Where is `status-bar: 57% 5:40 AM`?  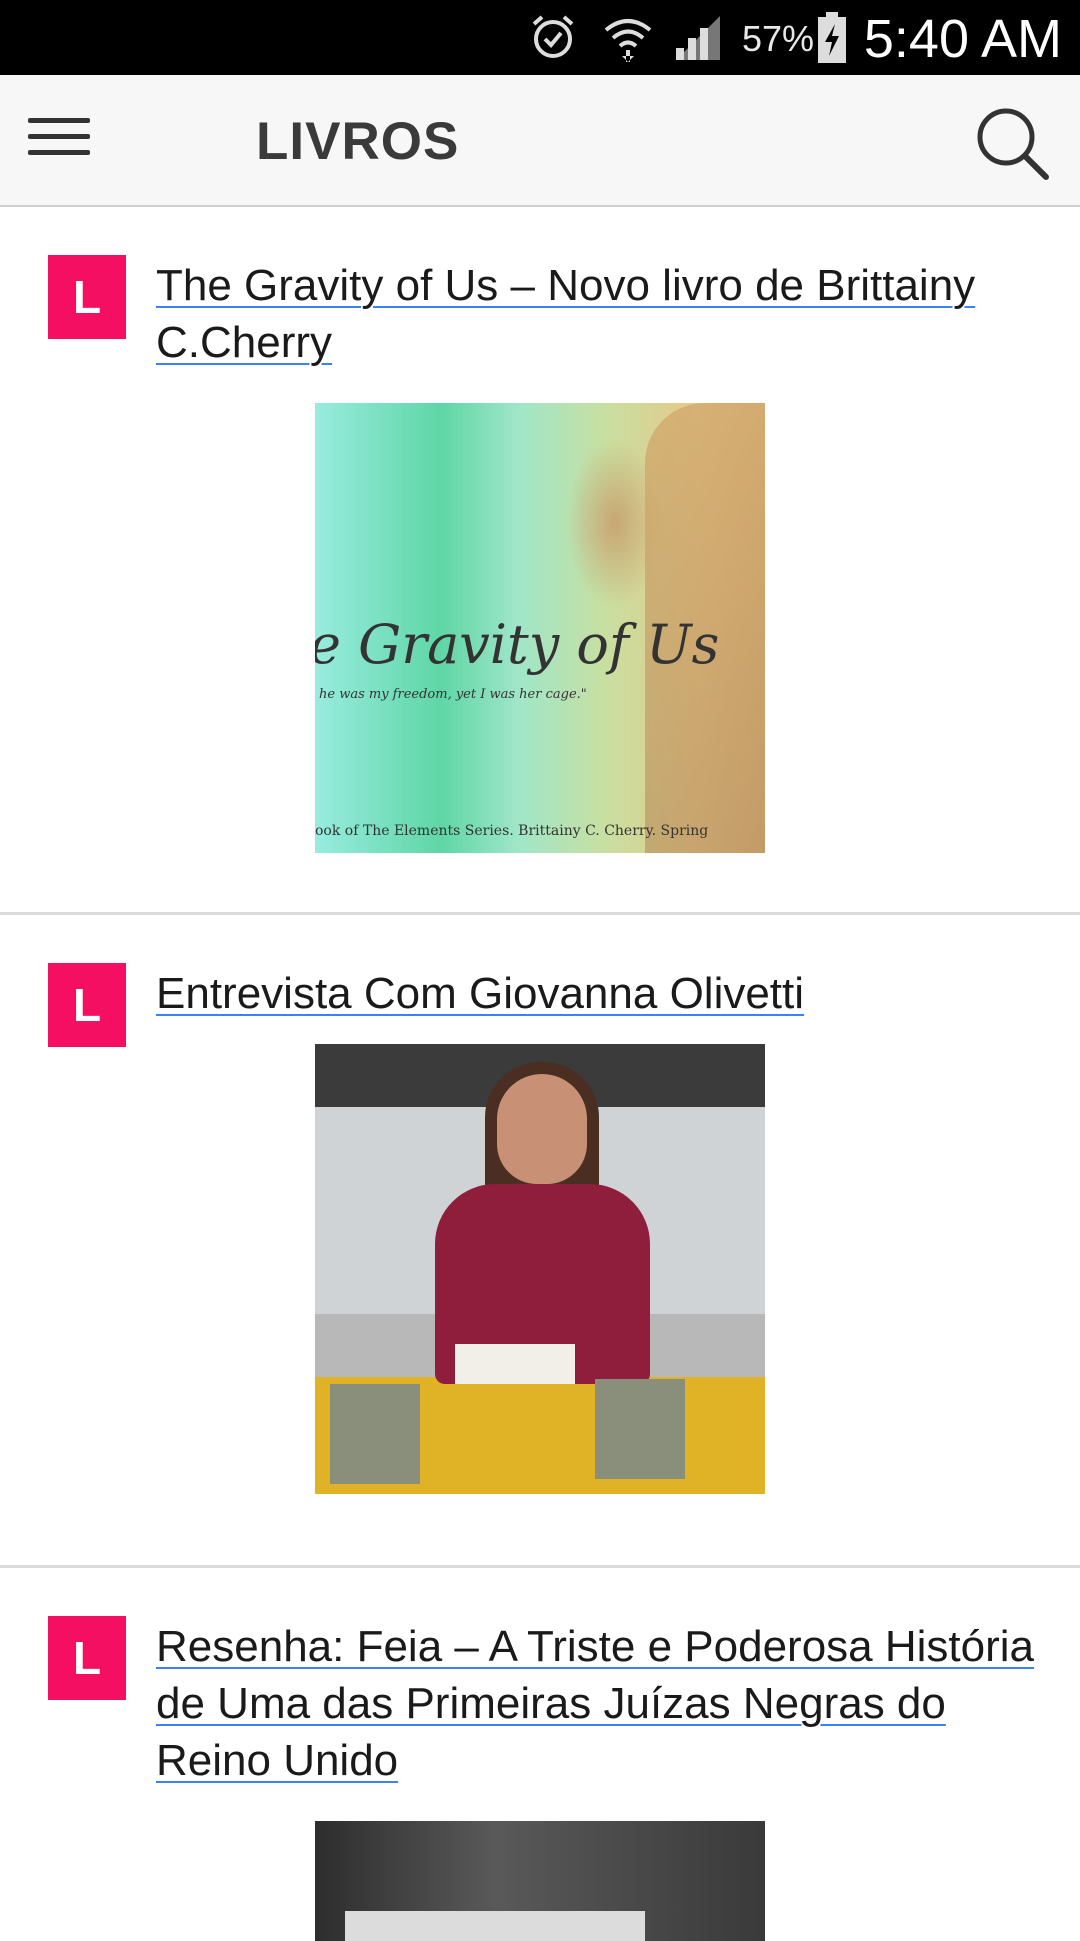 status-bar: 57% 5:40 AM is located at coordinates (540, 37).